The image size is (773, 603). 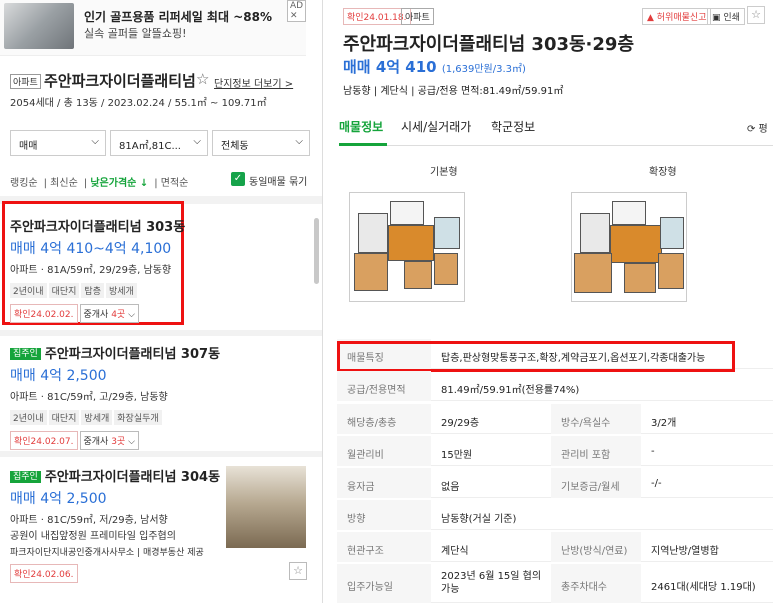 I want to click on report-label: 허위매물신고, so click(x=681, y=18).